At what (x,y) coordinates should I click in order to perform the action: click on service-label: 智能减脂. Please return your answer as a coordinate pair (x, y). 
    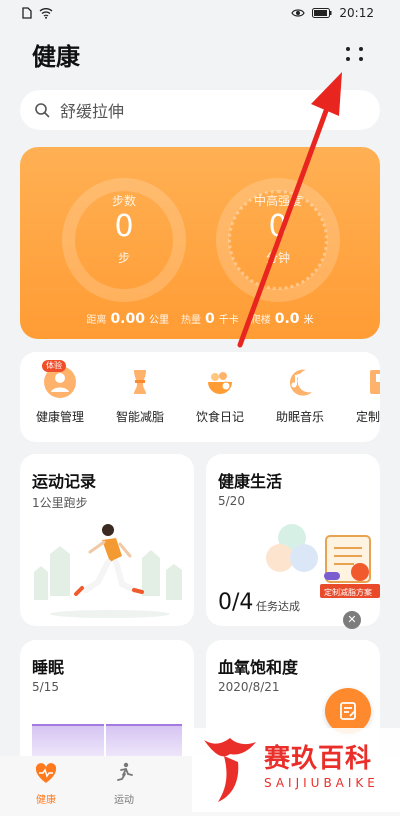
    Looking at the image, I should click on (139, 417).